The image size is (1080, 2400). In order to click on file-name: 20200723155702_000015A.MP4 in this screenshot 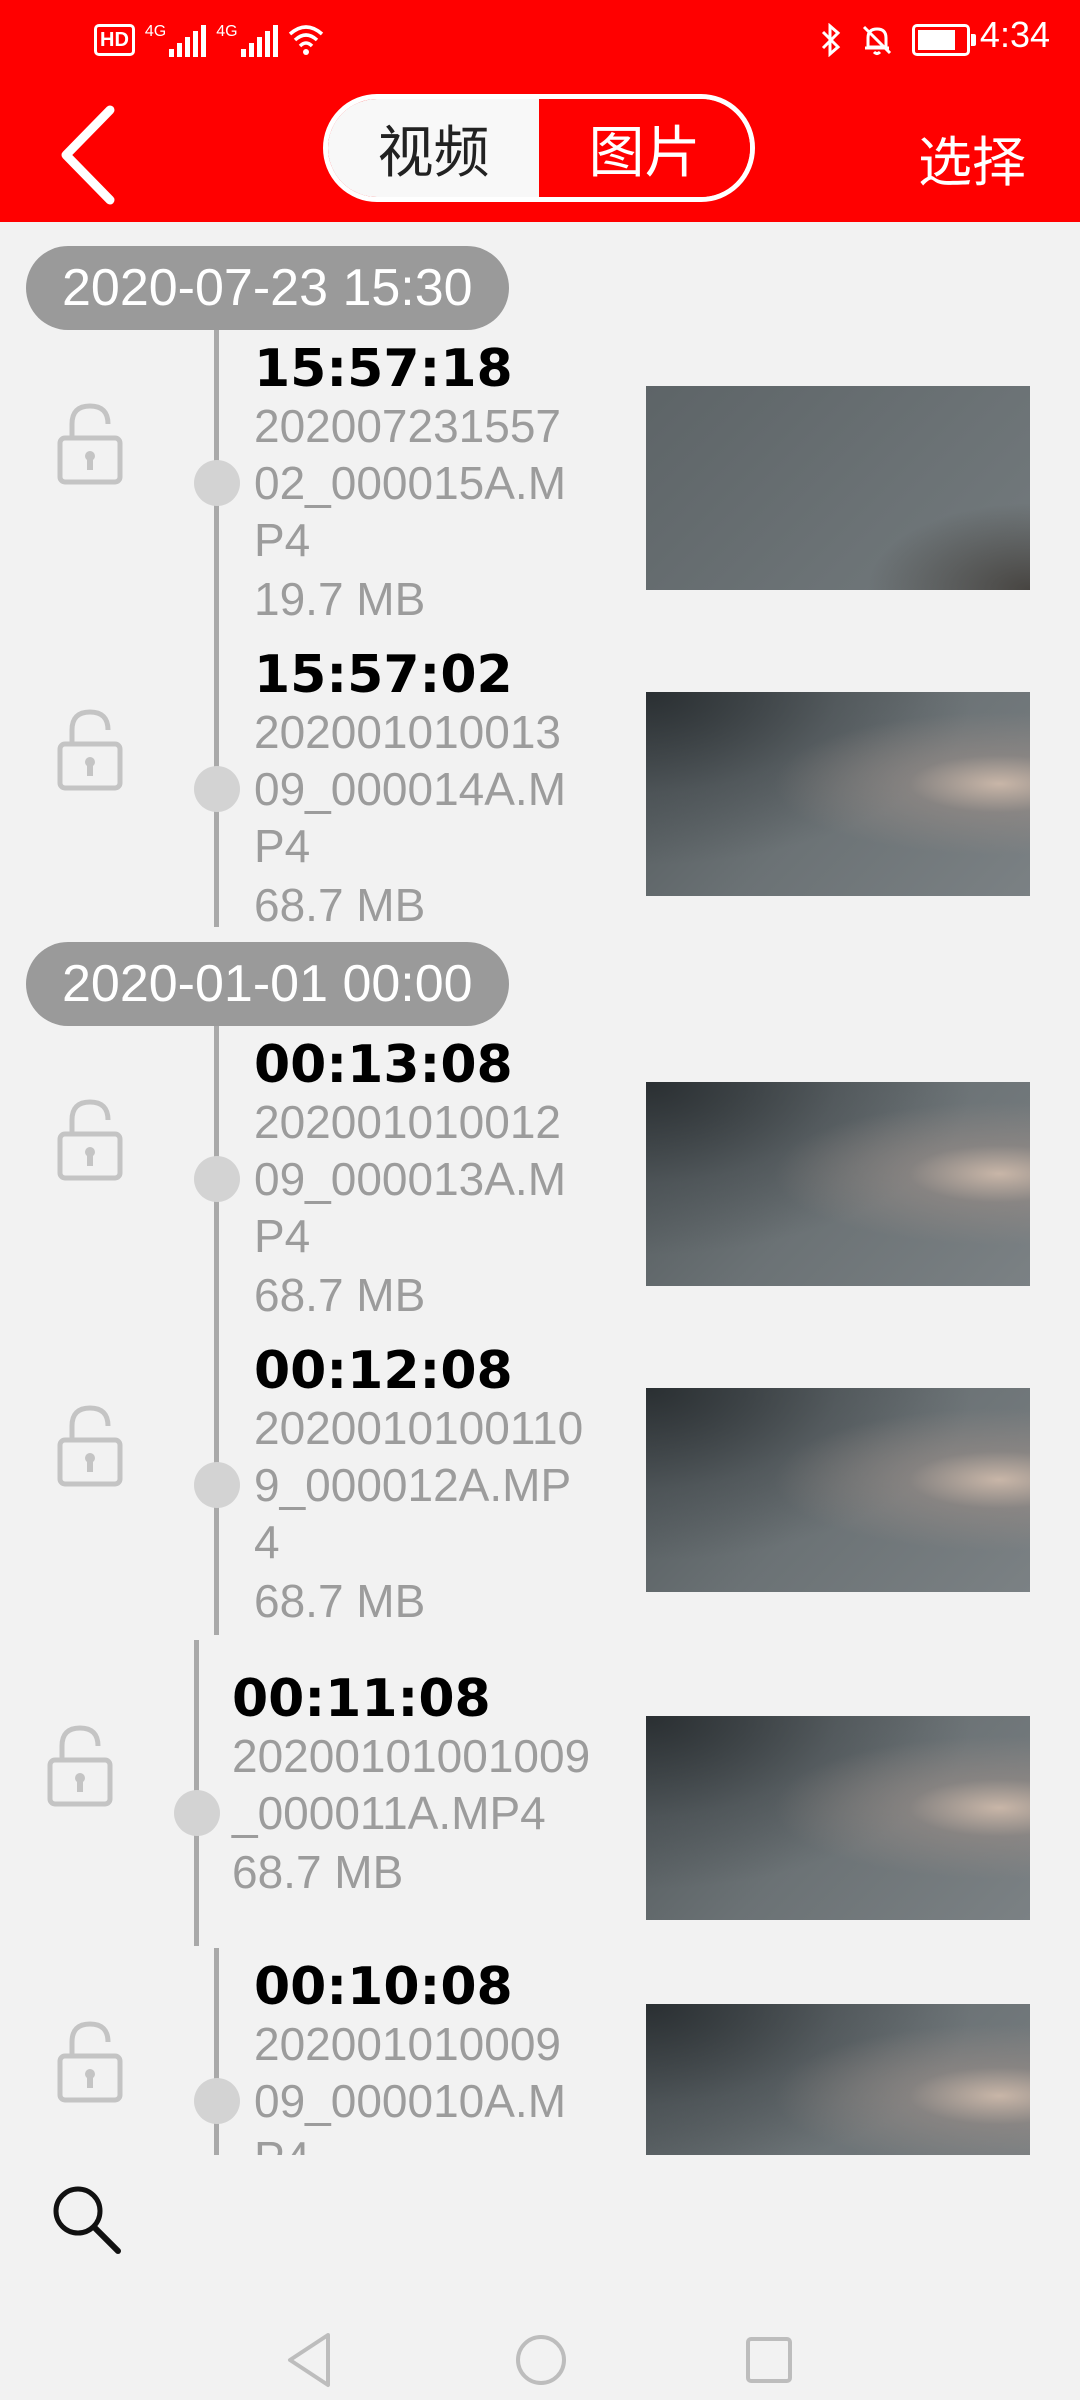, I will do `click(410, 483)`.